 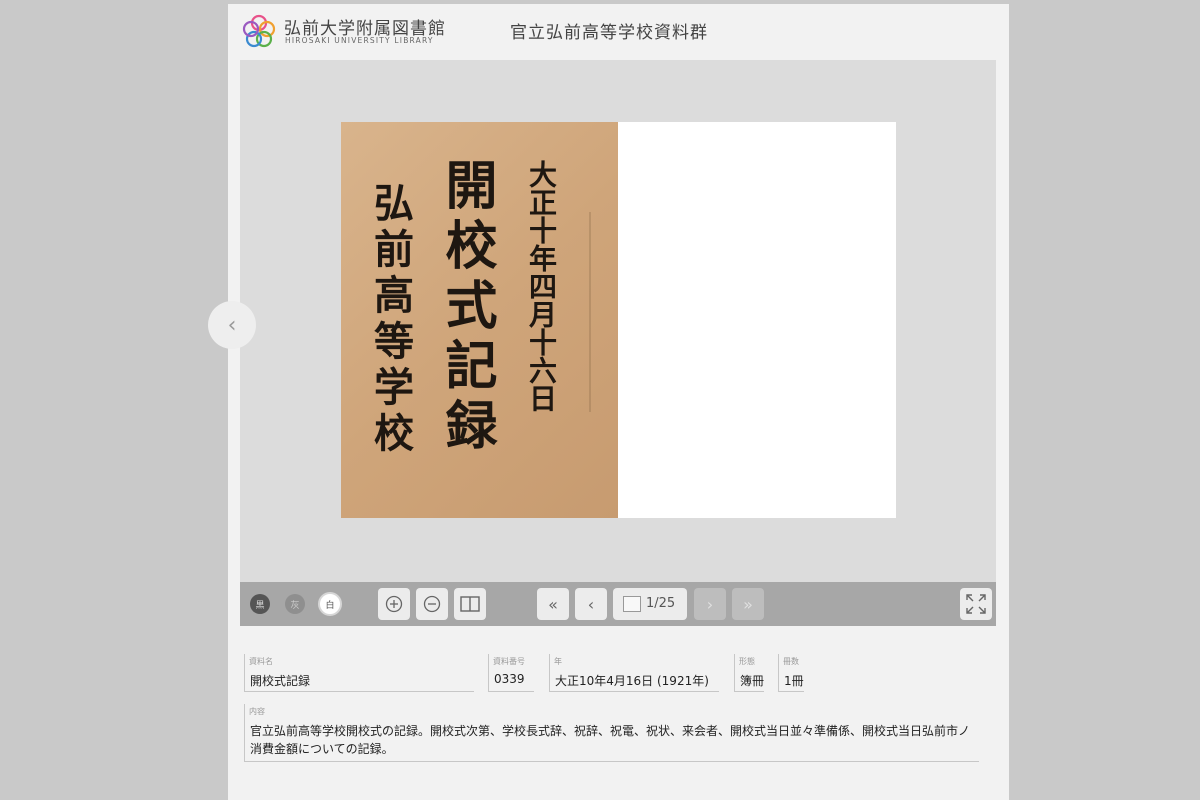 I want to click on previous-image-button: ‹, so click(x=232, y=325).